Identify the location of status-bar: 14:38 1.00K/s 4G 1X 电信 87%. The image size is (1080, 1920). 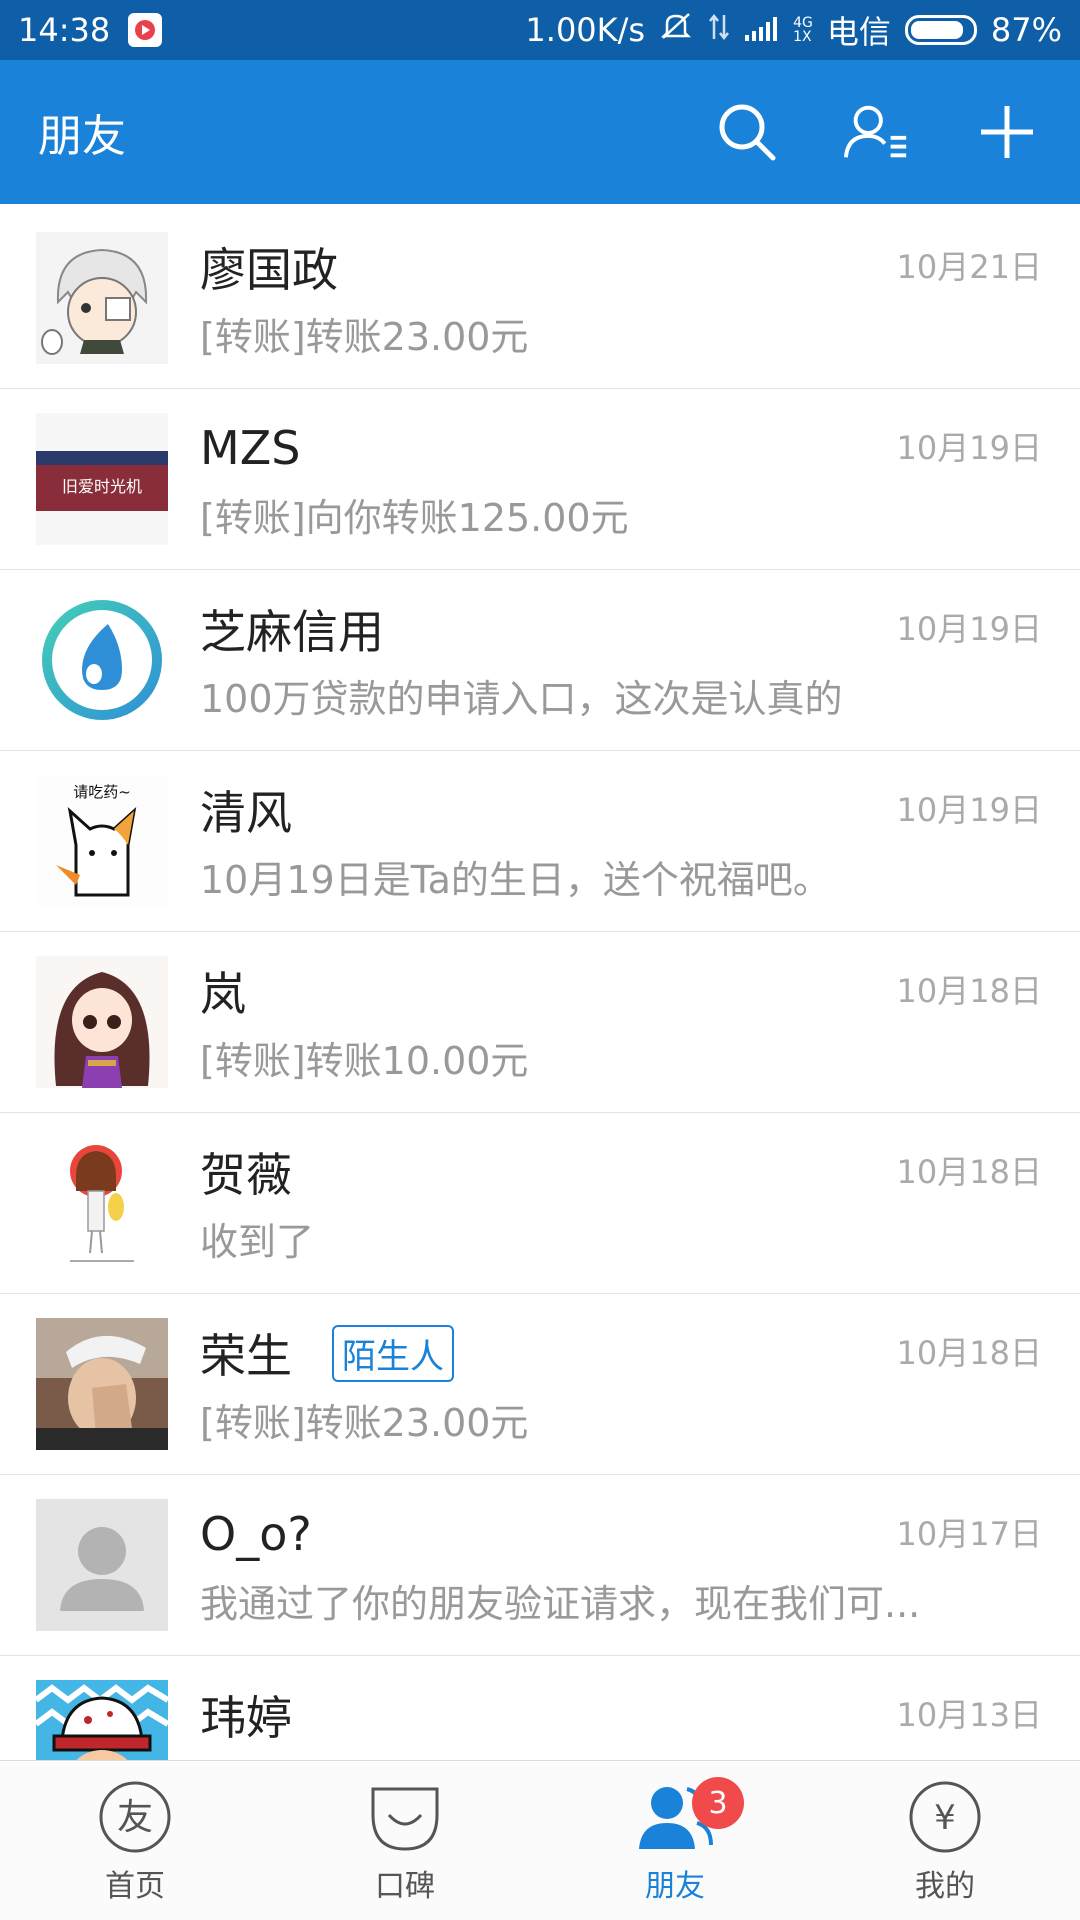
(540, 30).